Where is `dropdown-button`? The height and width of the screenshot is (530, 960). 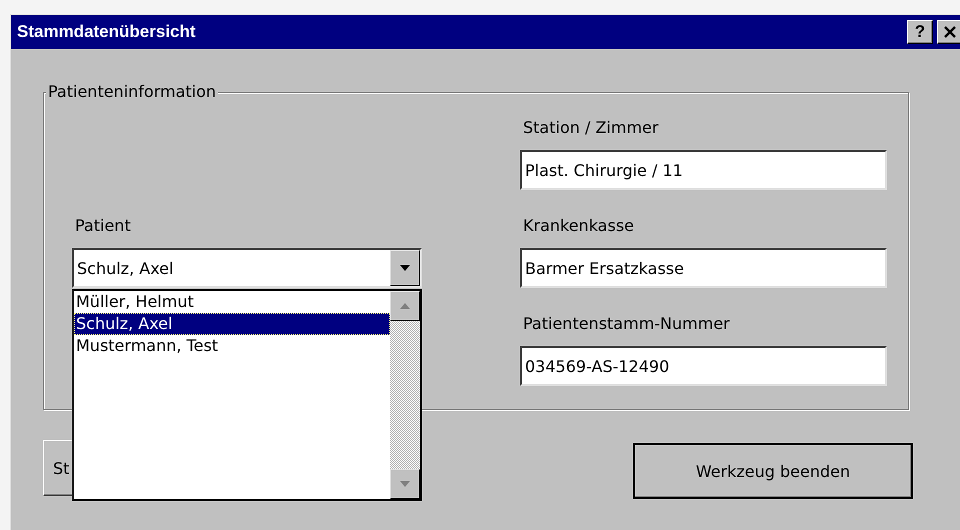 dropdown-button is located at coordinates (405, 268).